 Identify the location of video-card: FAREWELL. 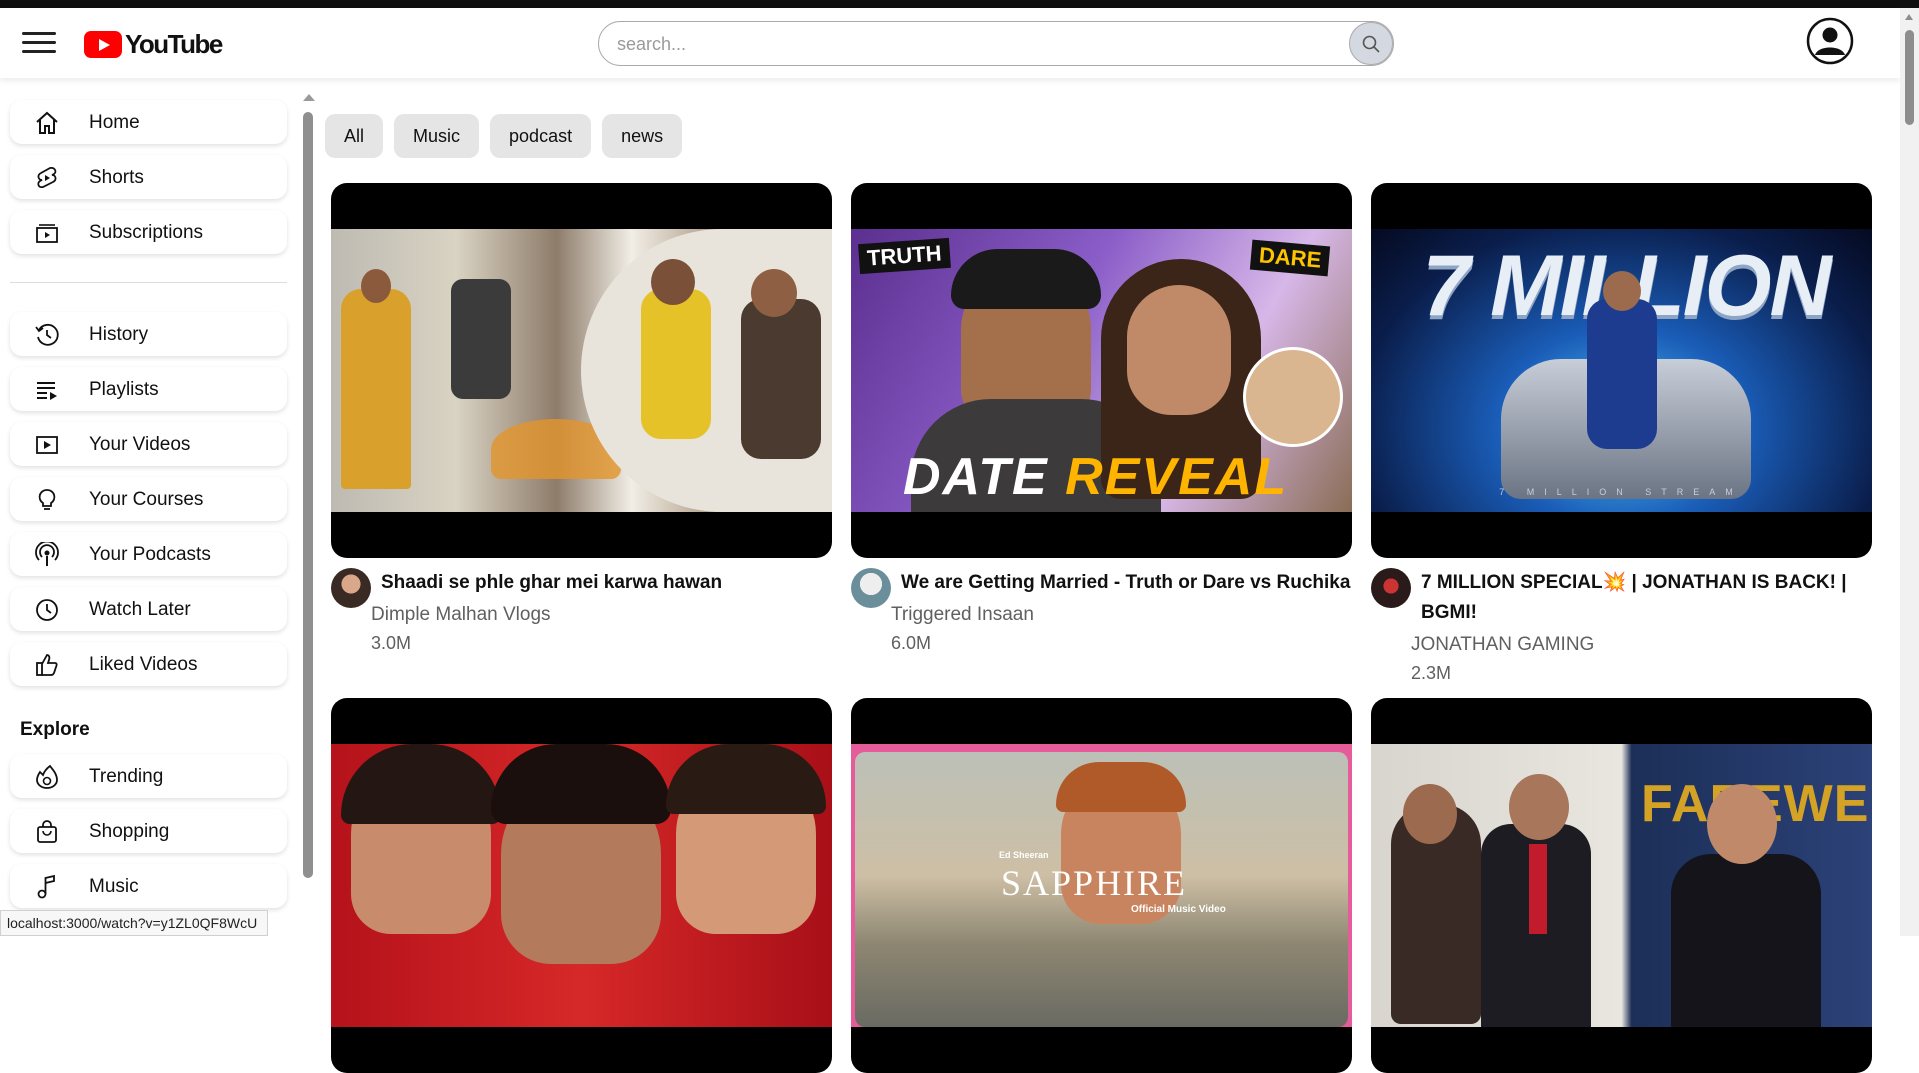
(1621, 885).